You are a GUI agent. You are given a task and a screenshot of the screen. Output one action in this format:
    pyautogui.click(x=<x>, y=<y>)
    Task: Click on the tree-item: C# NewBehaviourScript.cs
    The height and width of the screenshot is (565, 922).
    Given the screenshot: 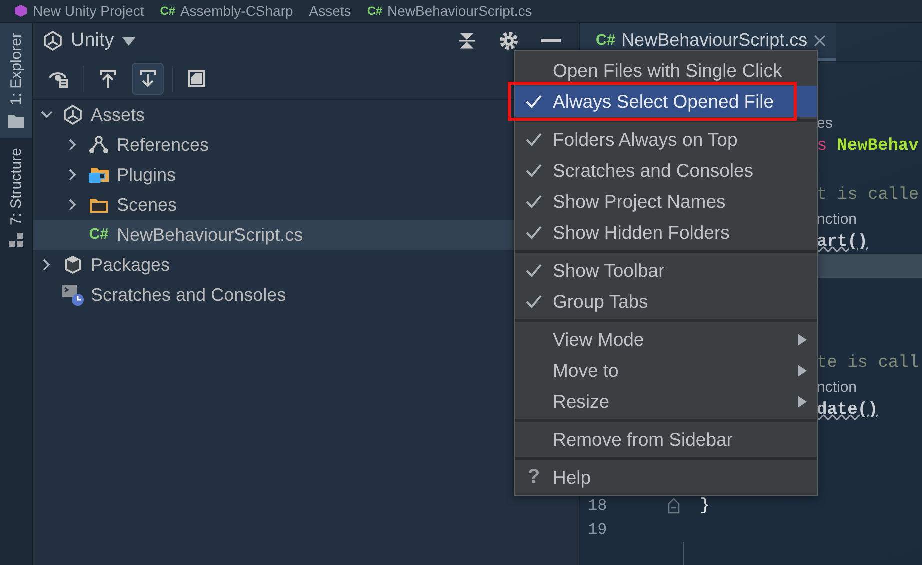 What is the action you would take?
    pyautogui.click(x=273, y=235)
    